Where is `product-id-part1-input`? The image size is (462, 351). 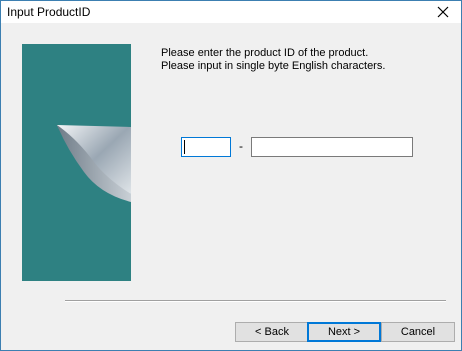
product-id-part1-input is located at coordinates (206, 147).